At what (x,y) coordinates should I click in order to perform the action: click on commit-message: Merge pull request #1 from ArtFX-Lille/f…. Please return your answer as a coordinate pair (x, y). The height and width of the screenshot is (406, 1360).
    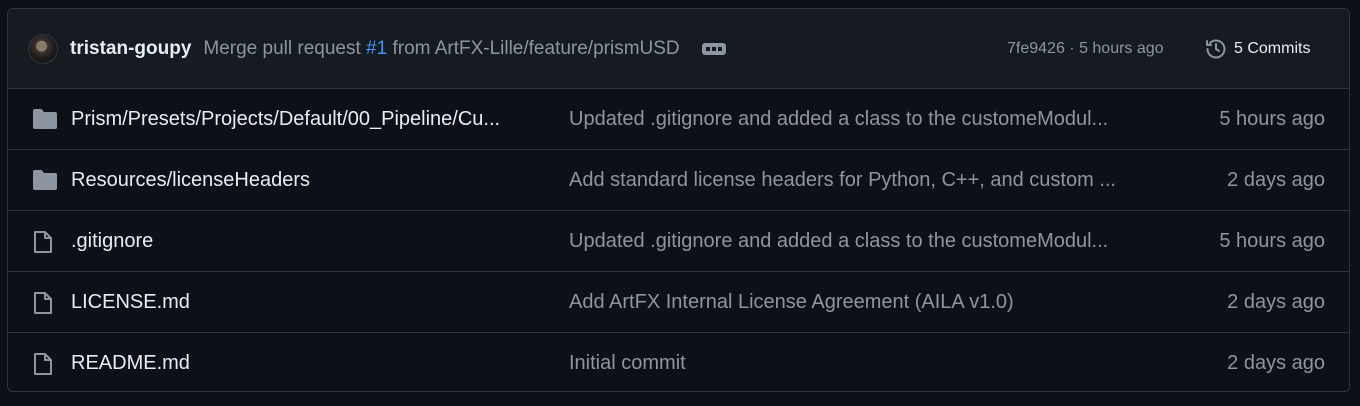
    Looking at the image, I should click on (441, 49).